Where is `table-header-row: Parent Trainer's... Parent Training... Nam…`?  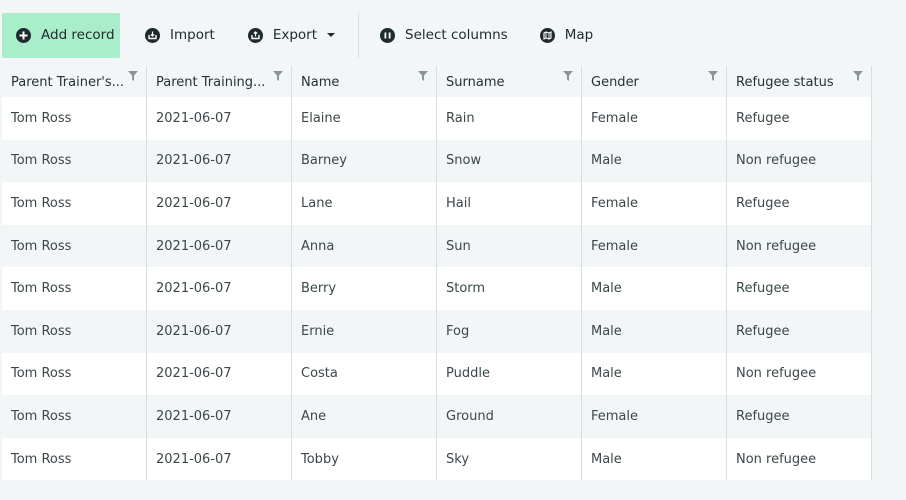 table-header-row: Parent Trainer's... Parent Training... Nam… is located at coordinates (437, 81).